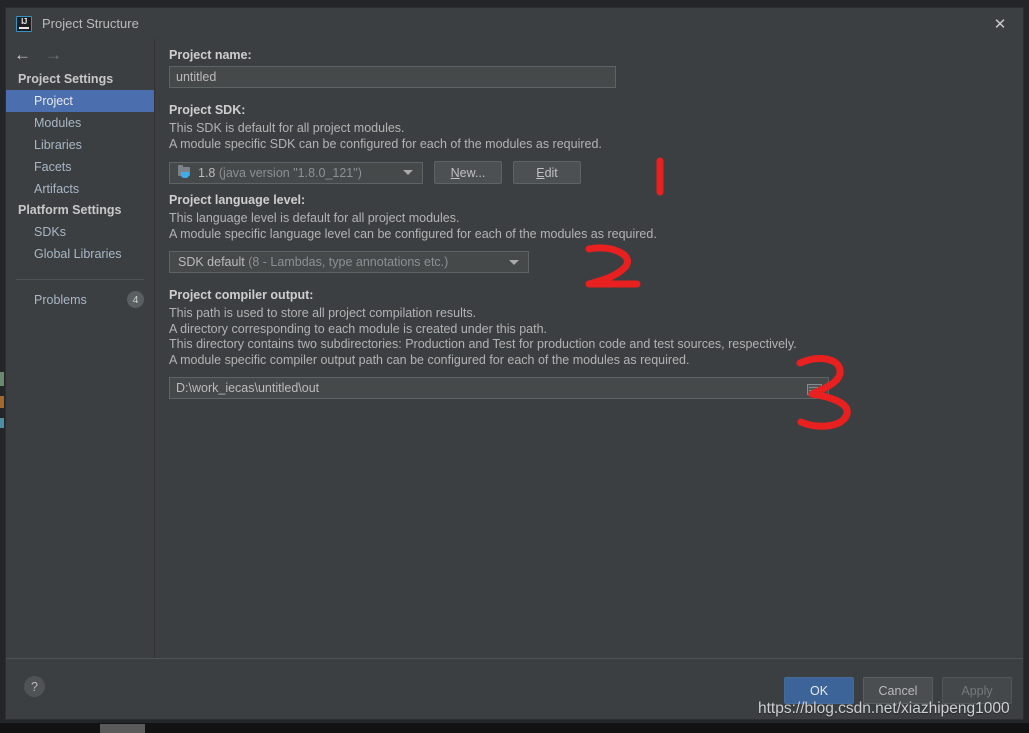 The width and height of the screenshot is (1029, 733). What do you see at coordinates (1000, 23) in the screenshot?
I see `close-icon: ✕` at bounding box center [1000, 23].